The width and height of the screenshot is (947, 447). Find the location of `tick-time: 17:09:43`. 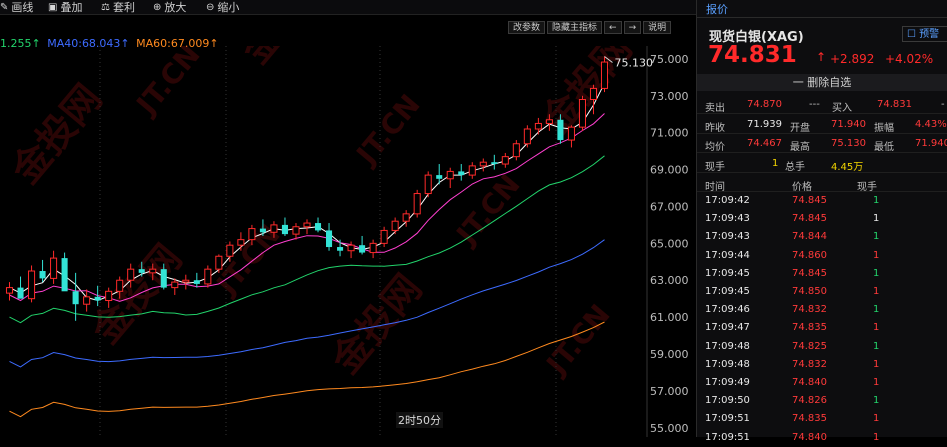

tick-time: 17:09:43 is located at coordinates (727, 237).